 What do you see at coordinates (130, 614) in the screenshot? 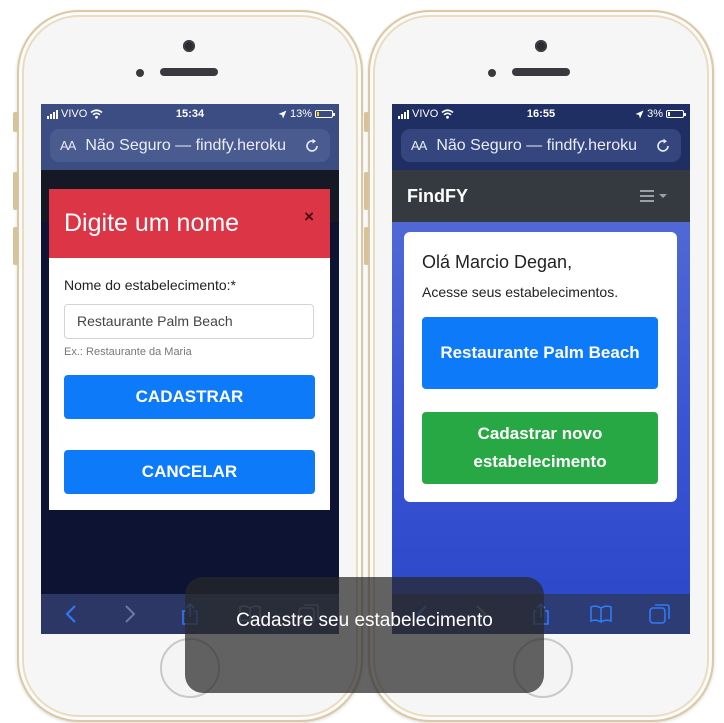
I see `forward-icon` at bounding box center [130, 614].